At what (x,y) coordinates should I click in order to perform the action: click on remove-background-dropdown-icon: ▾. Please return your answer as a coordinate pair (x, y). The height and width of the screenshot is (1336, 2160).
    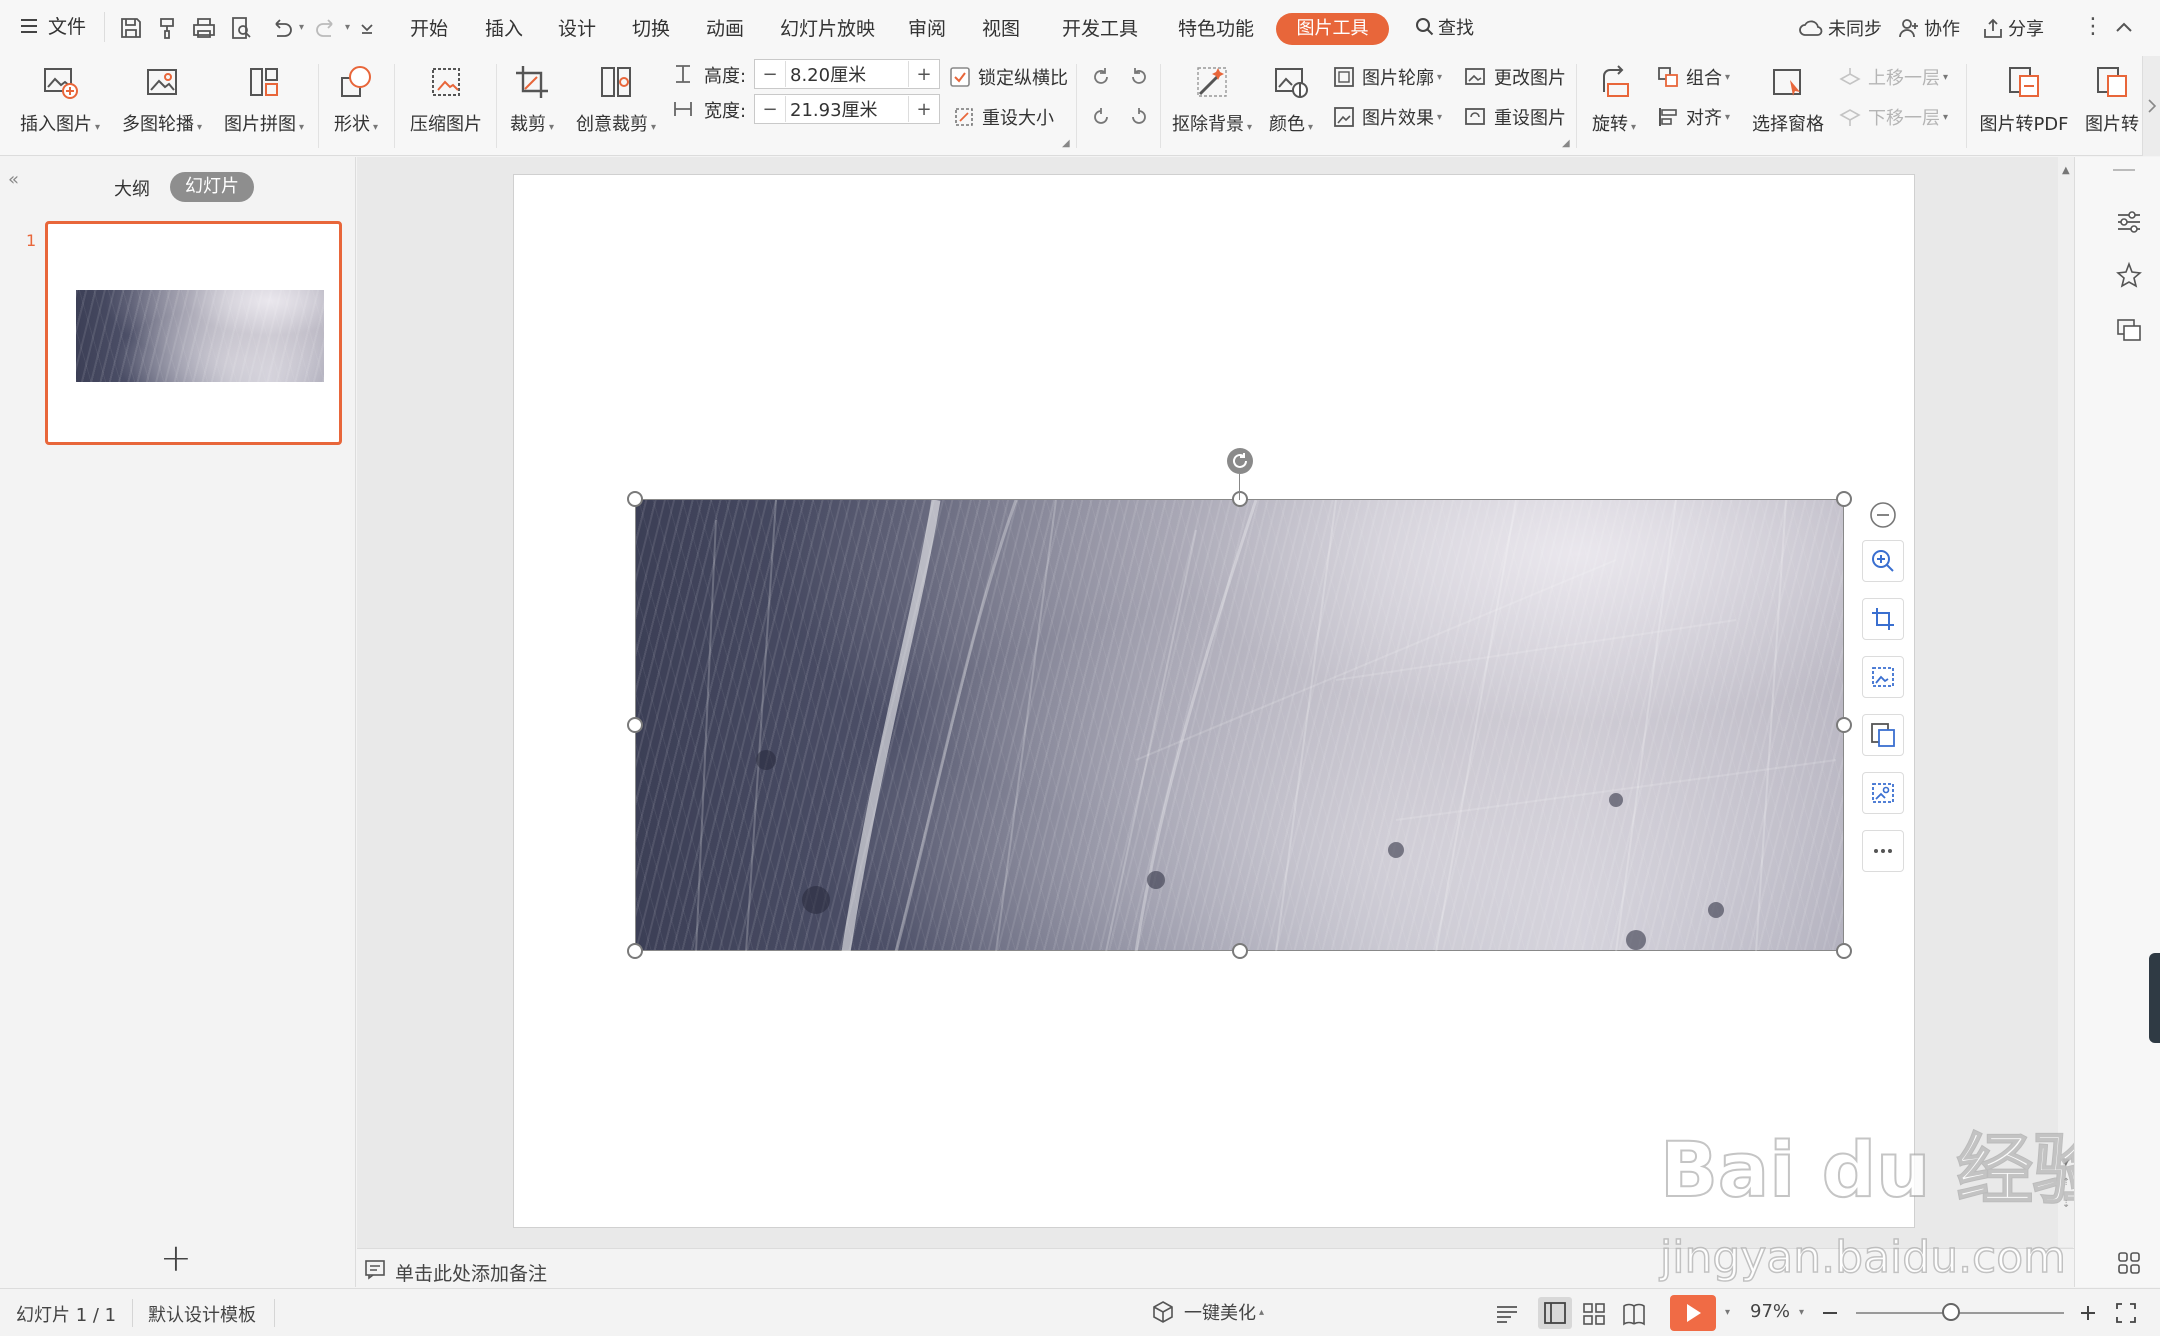
    Looking at the image, I should click on (1249, 127).